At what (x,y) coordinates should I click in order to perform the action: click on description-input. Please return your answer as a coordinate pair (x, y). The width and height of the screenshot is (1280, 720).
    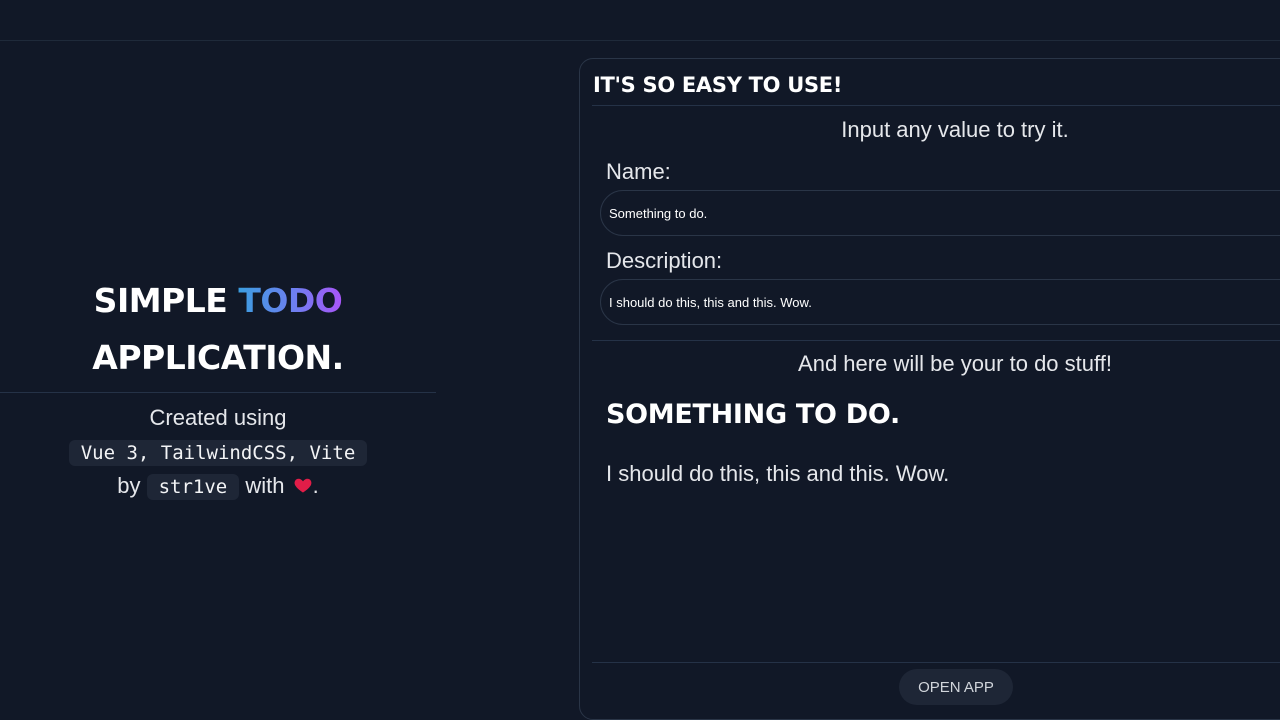
    Looking at the image, I should click on (940, 302).